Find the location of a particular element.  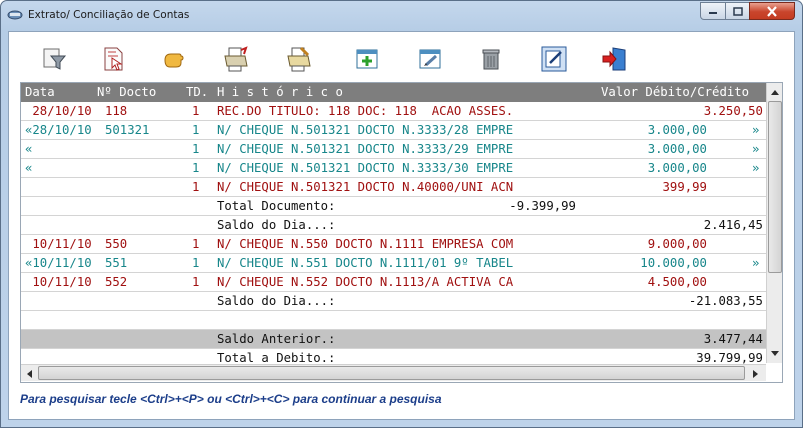

add-window-icon is located at coordinates (367, 61).